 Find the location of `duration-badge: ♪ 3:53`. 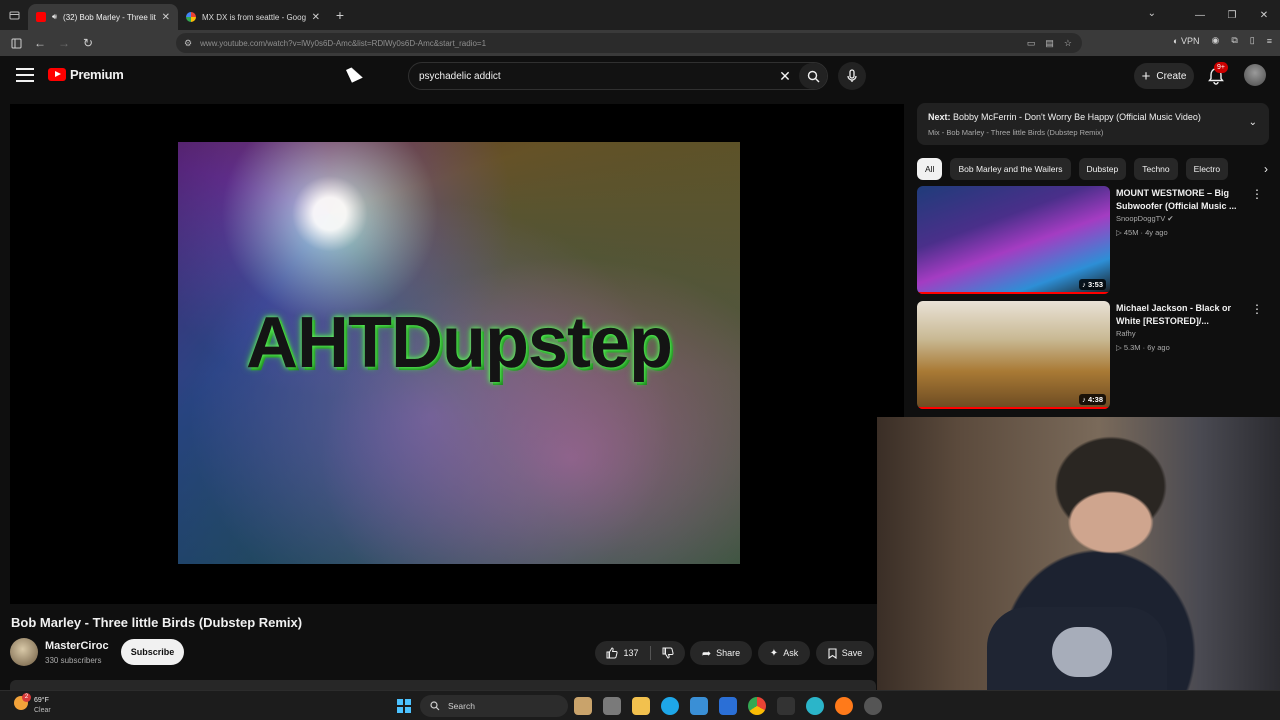

duration-badge: ♪ 3:53 is located at coordinates (1092, 284).